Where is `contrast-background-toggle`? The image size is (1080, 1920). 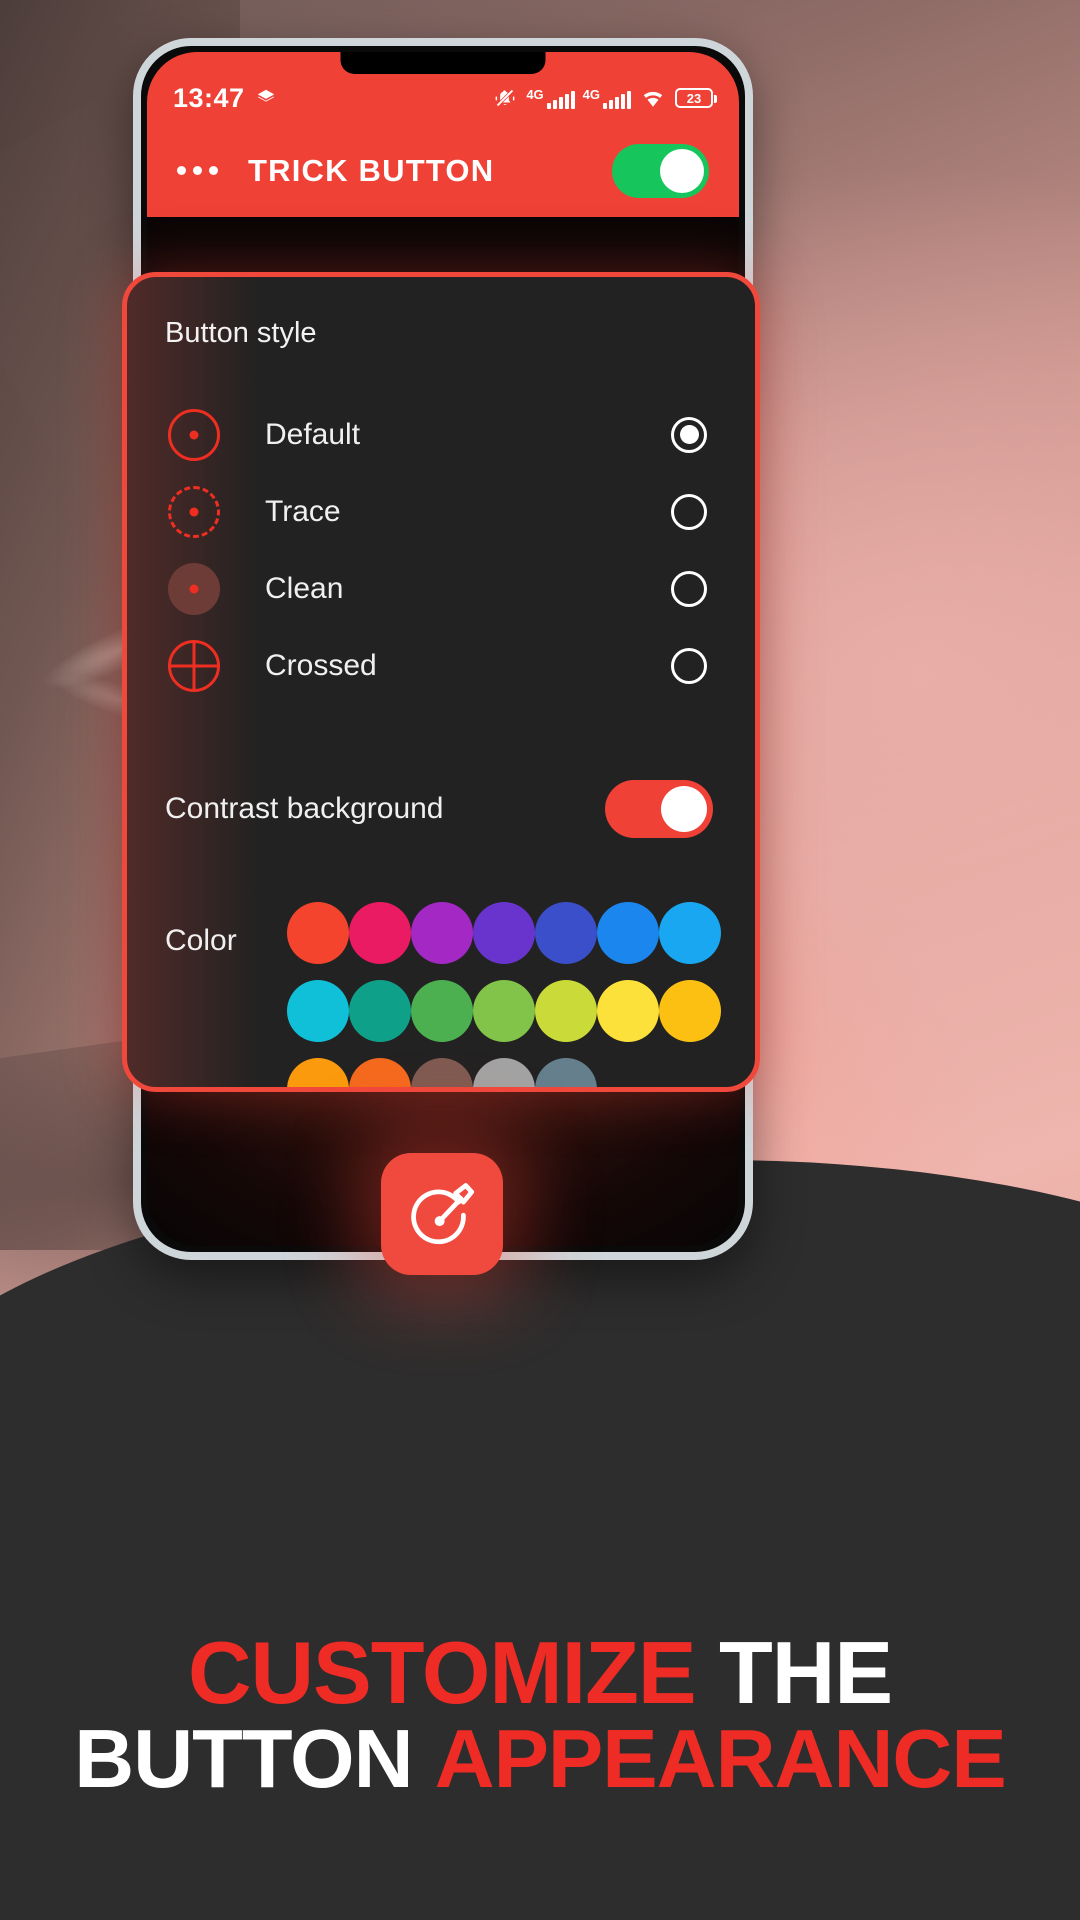
contrast-background-toggle is located at coordinates (659, 809).